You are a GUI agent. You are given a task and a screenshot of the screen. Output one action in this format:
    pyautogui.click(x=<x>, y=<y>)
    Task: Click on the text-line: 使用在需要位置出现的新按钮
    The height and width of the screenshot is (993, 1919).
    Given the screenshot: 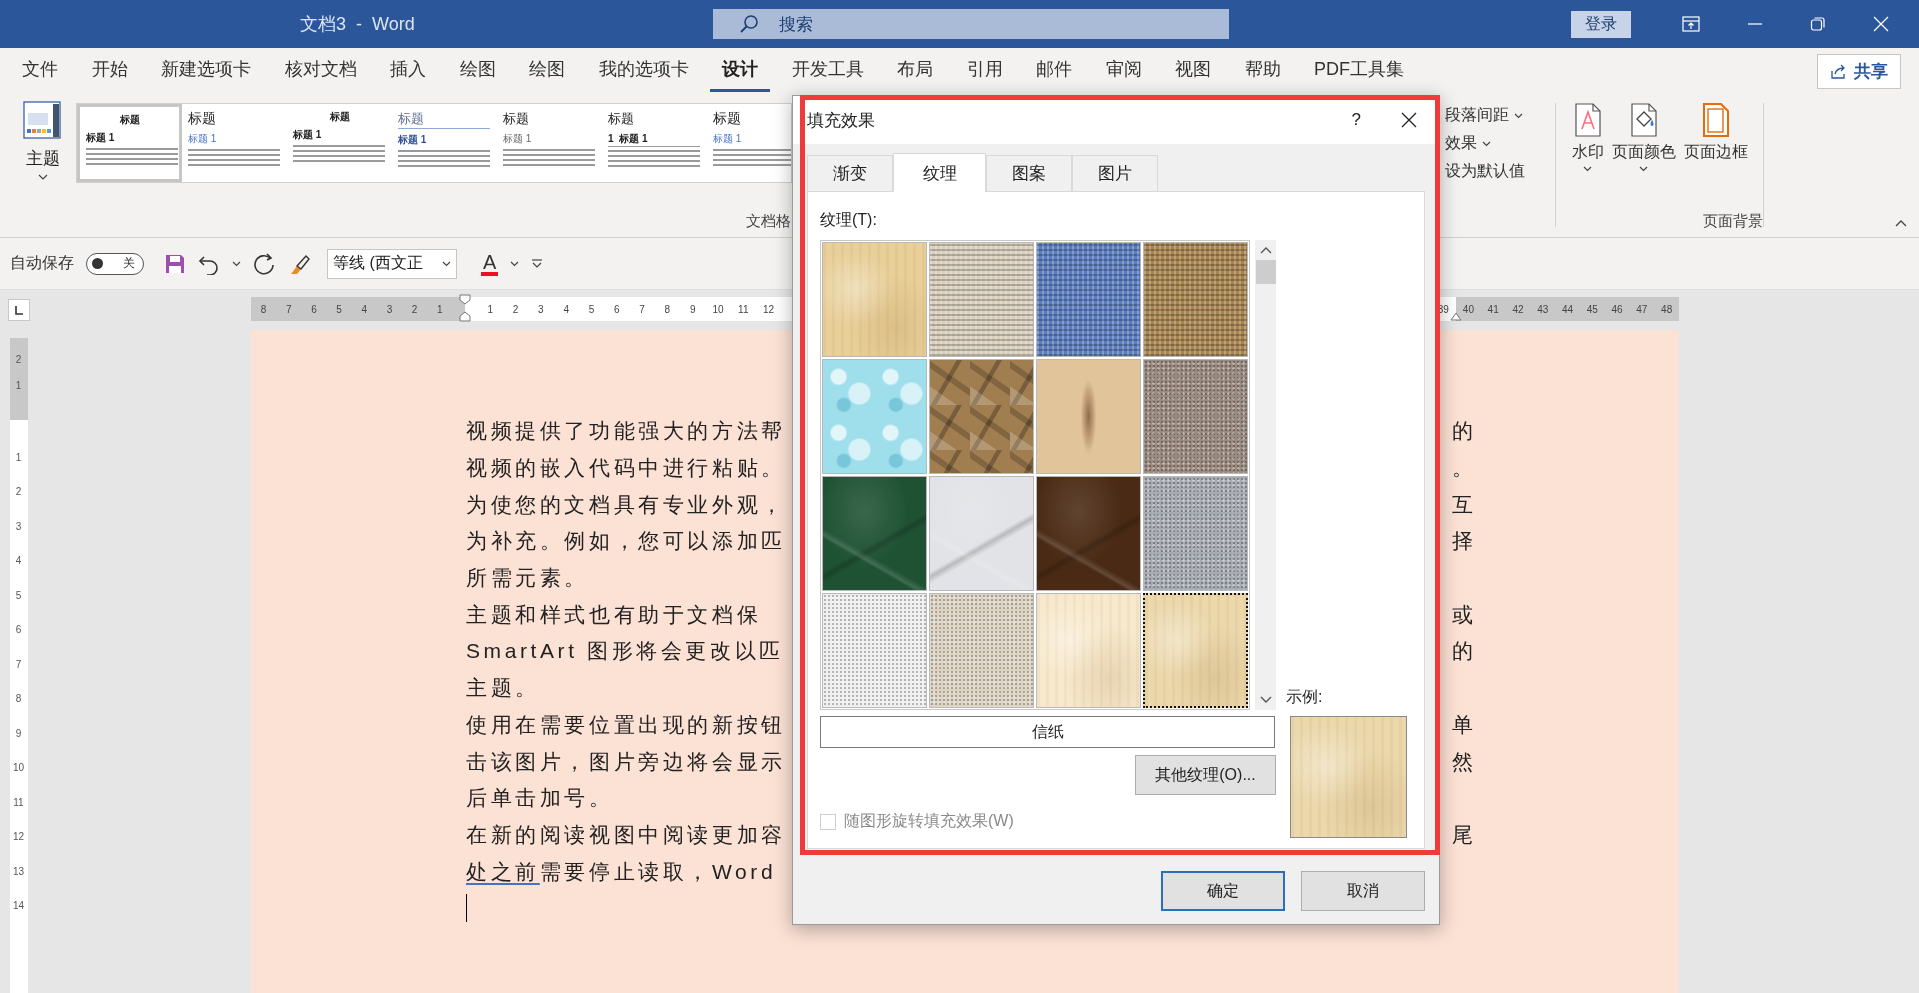 What is the action you would take?
    pyautogui.click(x=626, y=724)
    